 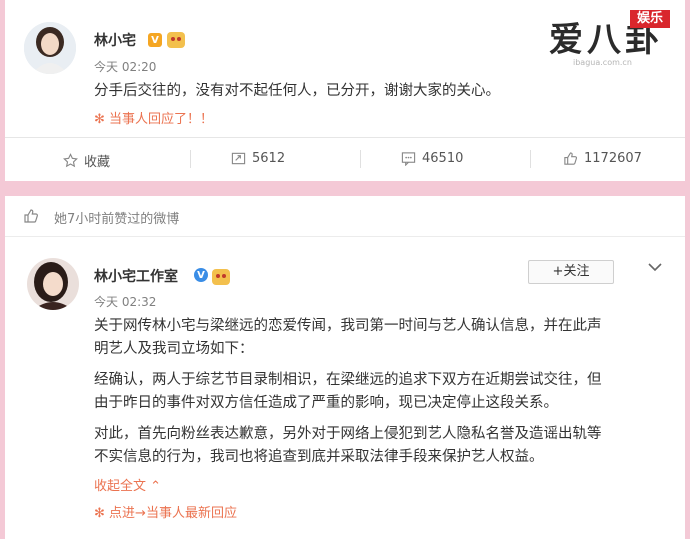 What do you see at coordinates (297, 91) in the screenshot?
I see `post-content: 分手后交往的，没有对不起任何人，已分开，谢谢大家的关心。` at bounding box center [297, 91].